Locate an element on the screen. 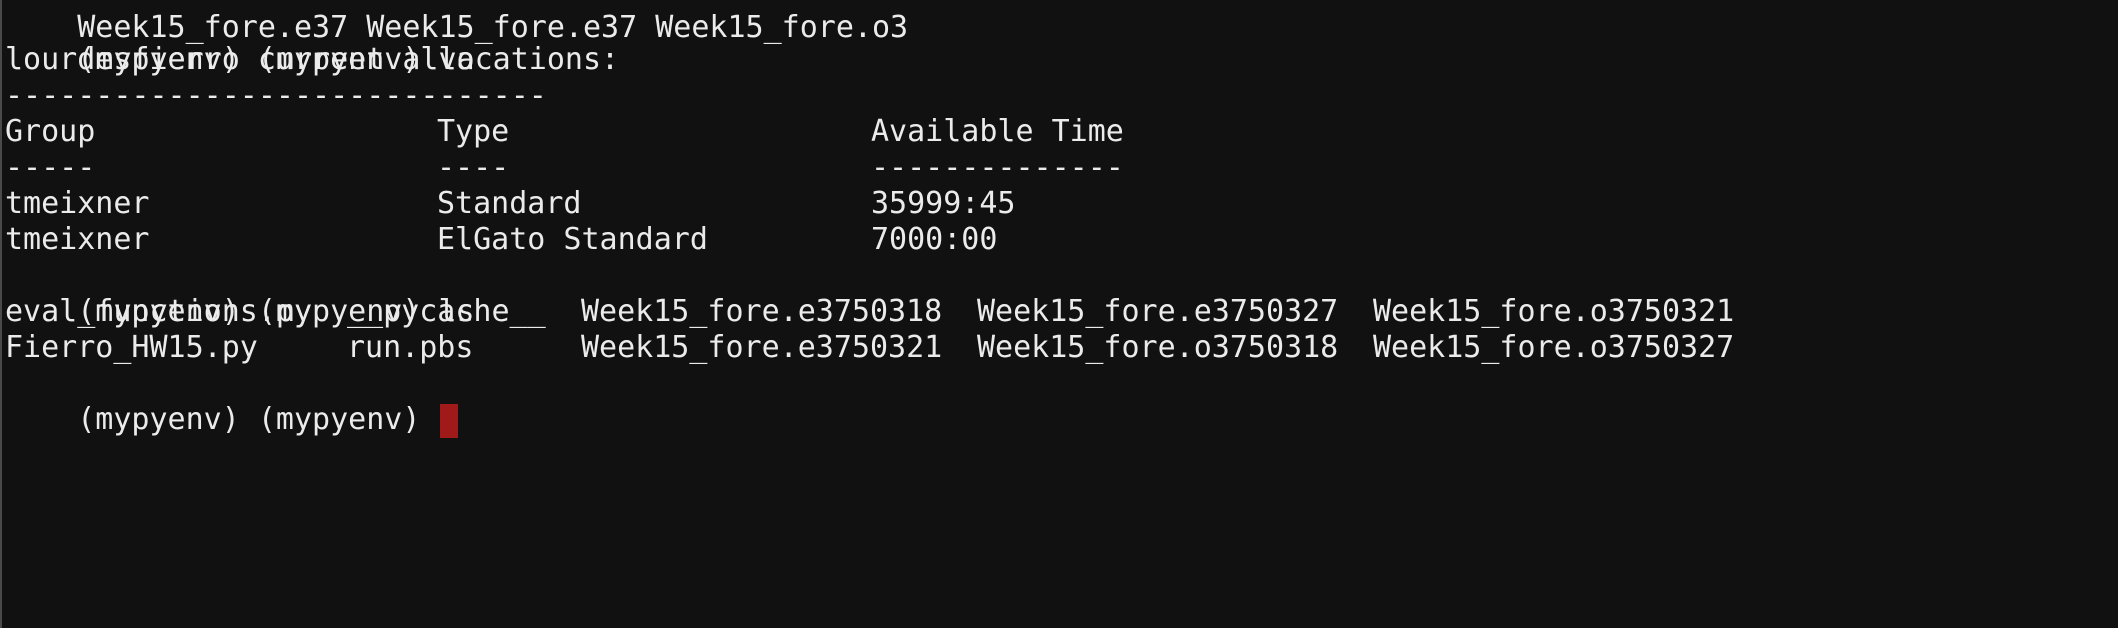 The width and height of the screenshot is (2118, 628). file-entry: Fierro_HW15.py is located at coordinates (131, 347).